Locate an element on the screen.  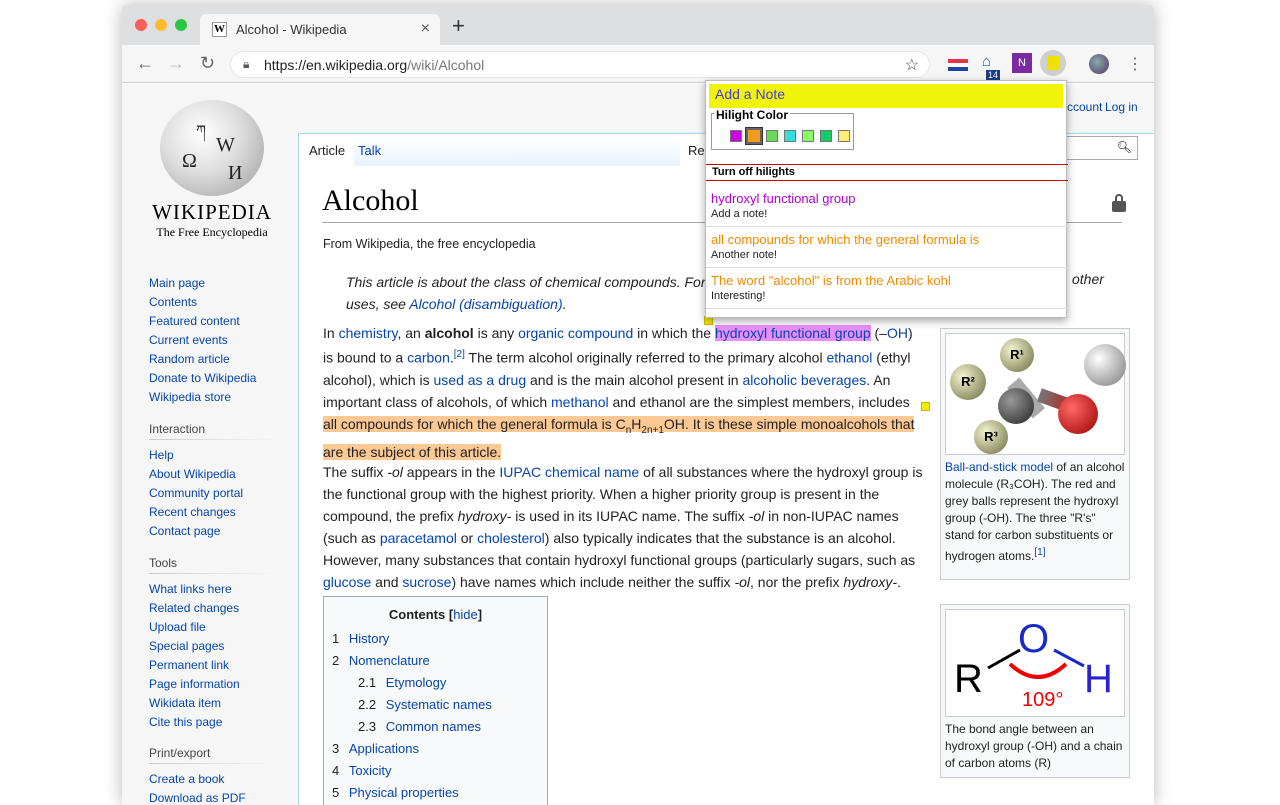
minimize-window-button is located at coordinates (161, 25).